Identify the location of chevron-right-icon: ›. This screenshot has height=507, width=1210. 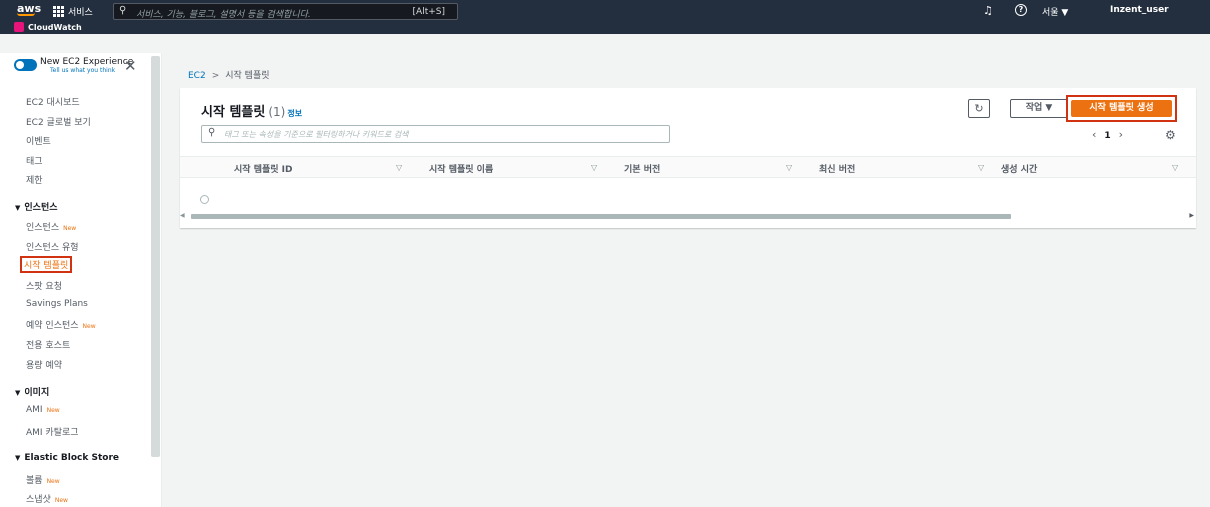
(1121, 134).